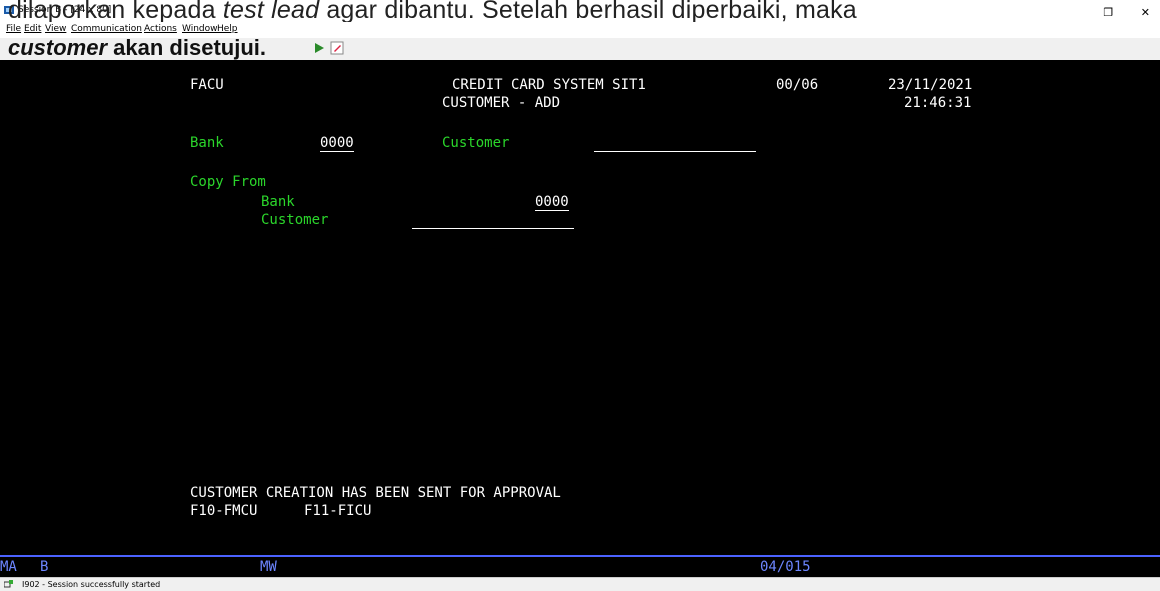 The image size is (1160, 591). What do you see at coordinates (337, 511) in the screenshot?
I see `fkey-f11: F11-FICU` at bounding box center [337, 511].